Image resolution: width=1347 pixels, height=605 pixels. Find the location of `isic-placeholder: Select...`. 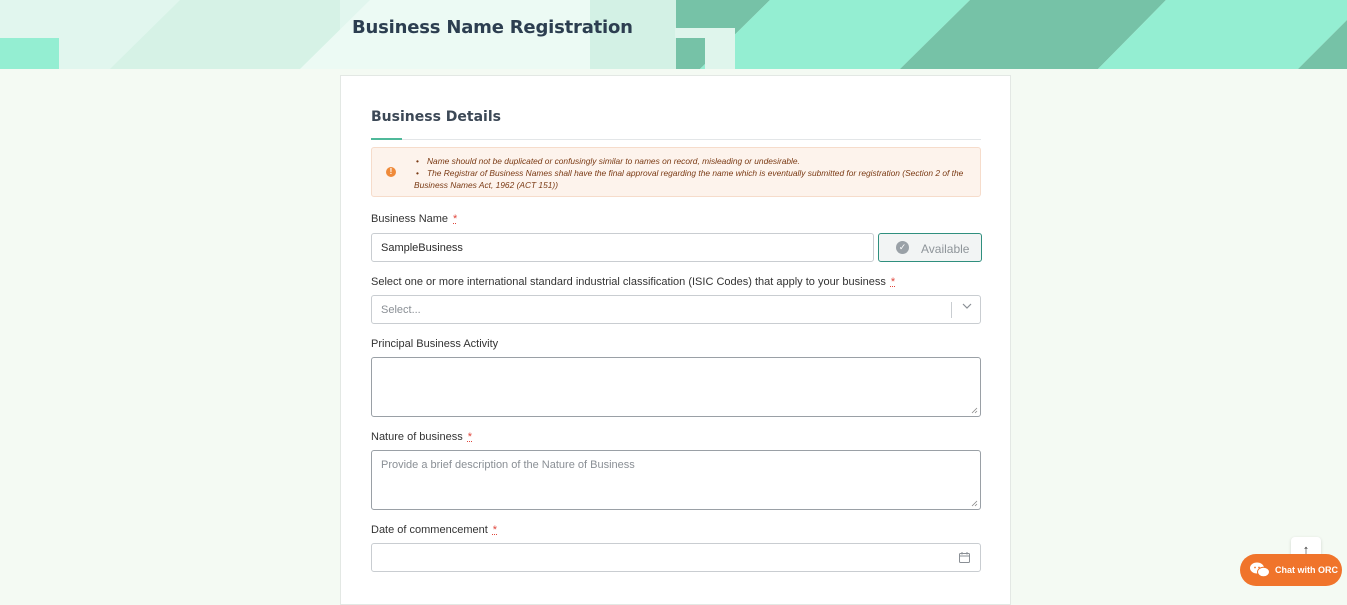

isic-placeholder: Select... is located at coordinates (401, 310).